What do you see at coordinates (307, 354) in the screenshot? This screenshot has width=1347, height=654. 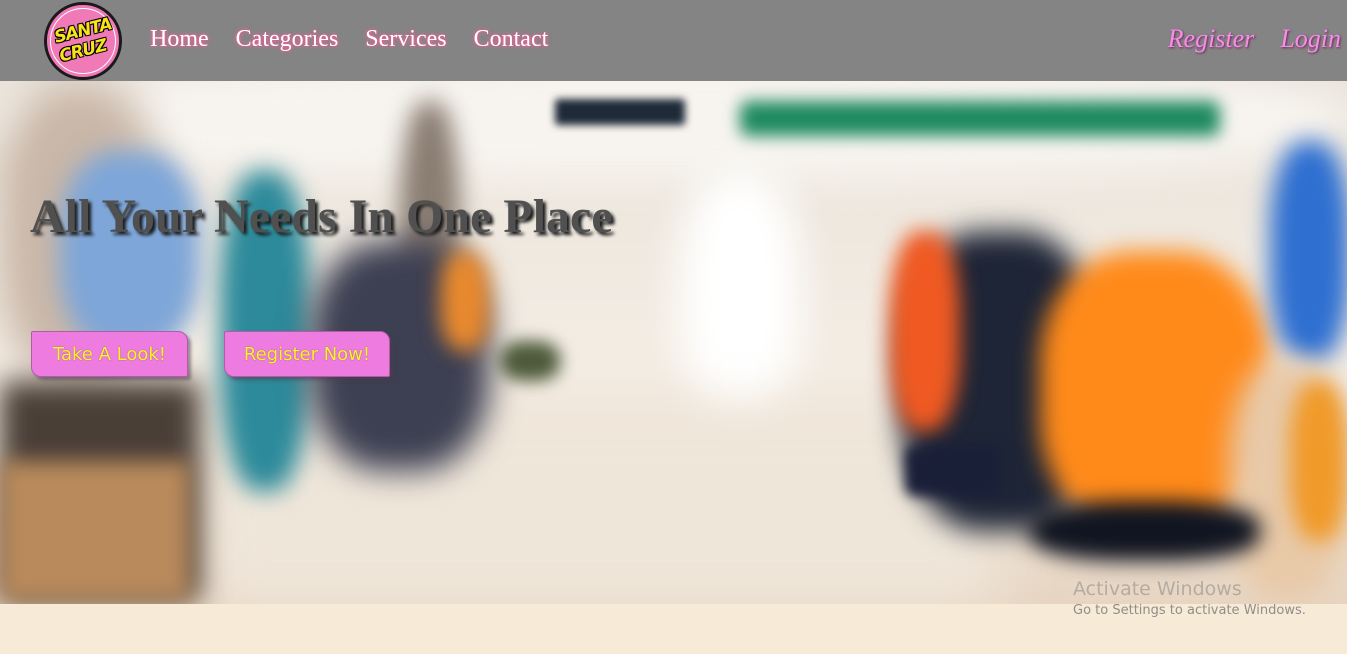 I see `register-now-button: Register Now!` at bounding box center [307, 354].